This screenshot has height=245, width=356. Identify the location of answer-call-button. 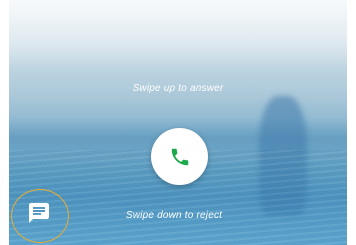
(179, 156).